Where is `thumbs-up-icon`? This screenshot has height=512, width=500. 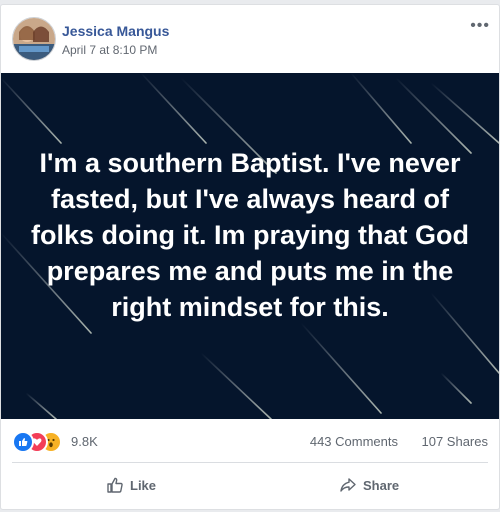
thumbs-up-icon is located at coordinates (115, 485).